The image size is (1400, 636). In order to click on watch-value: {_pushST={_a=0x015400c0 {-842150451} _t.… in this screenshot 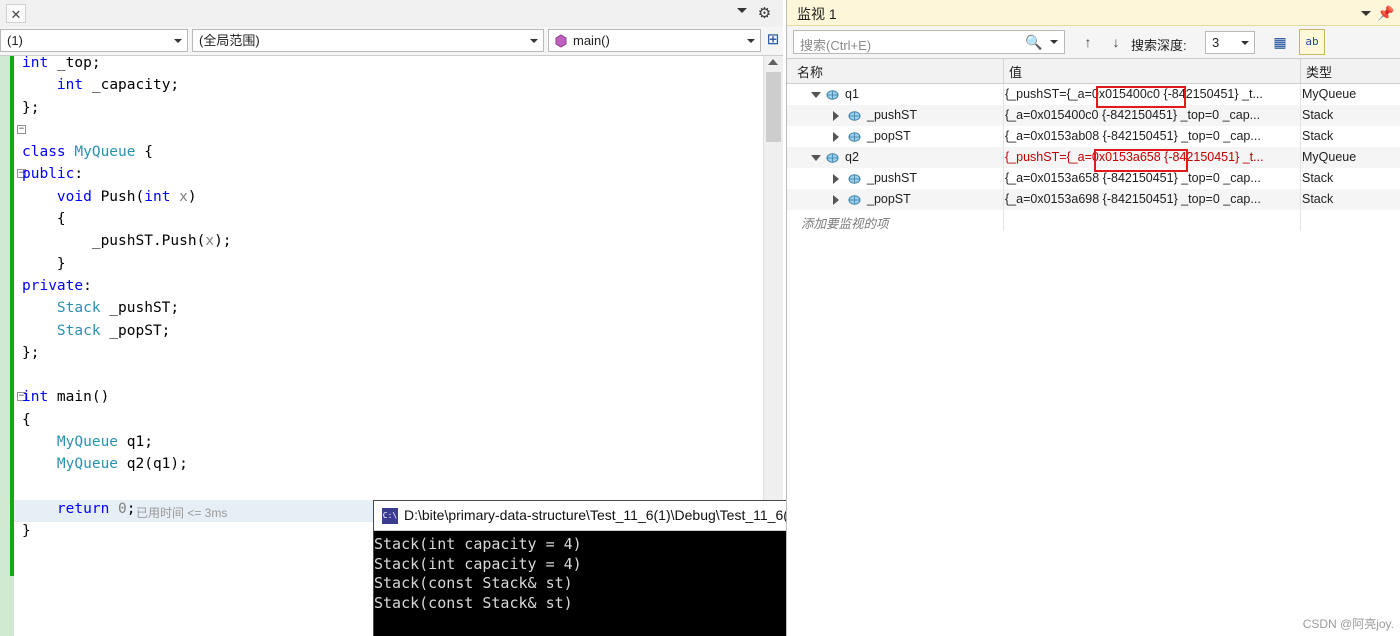, I will do `click(1134, 94)`.